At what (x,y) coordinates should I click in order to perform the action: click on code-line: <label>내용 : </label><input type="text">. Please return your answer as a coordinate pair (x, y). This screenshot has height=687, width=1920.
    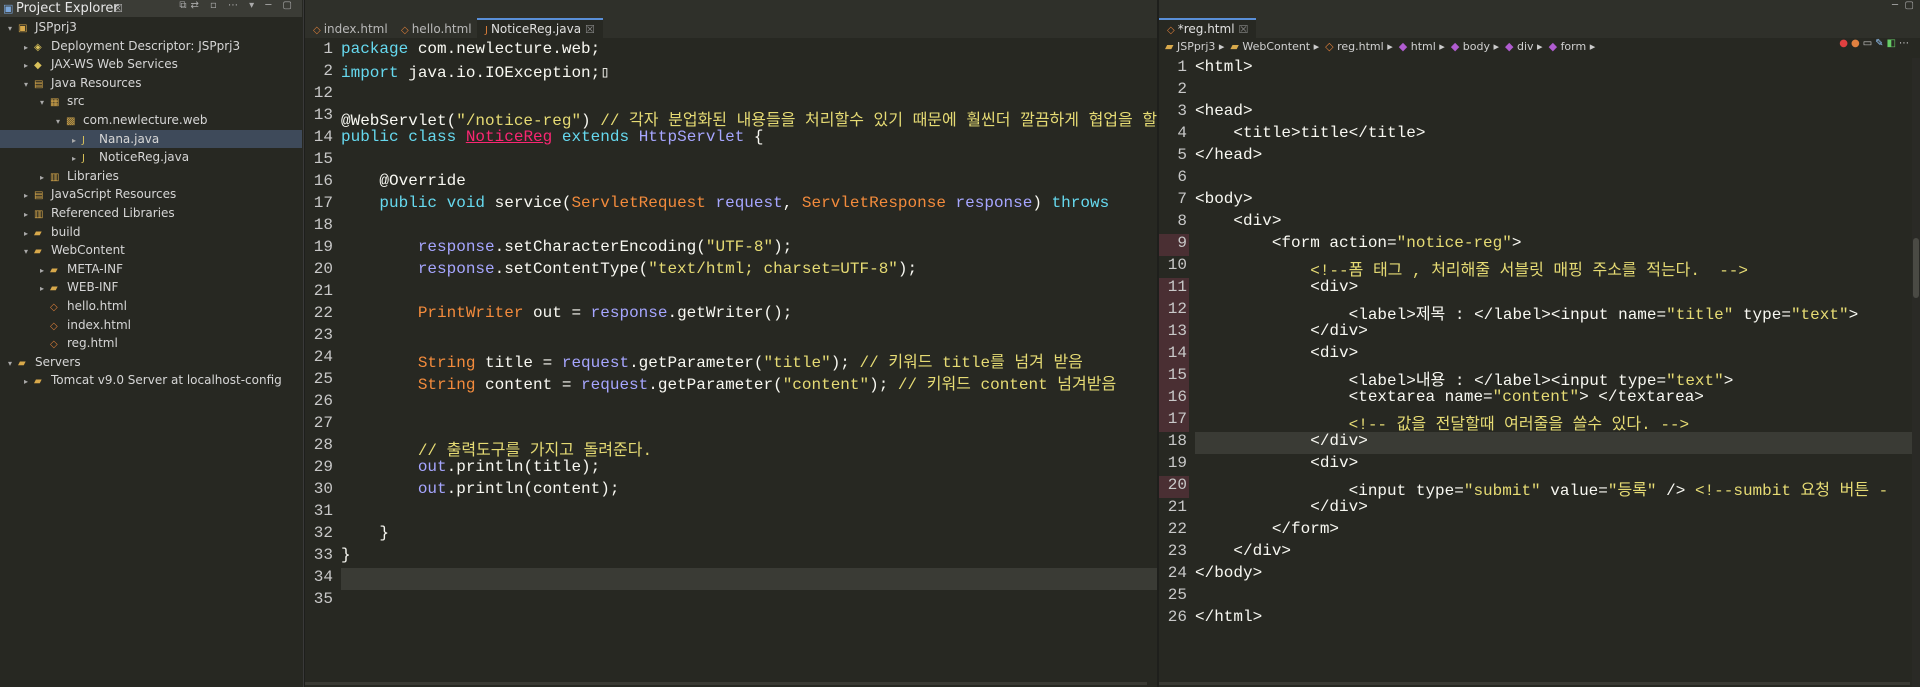
    Looking at the image, I should click on (1464, 378).